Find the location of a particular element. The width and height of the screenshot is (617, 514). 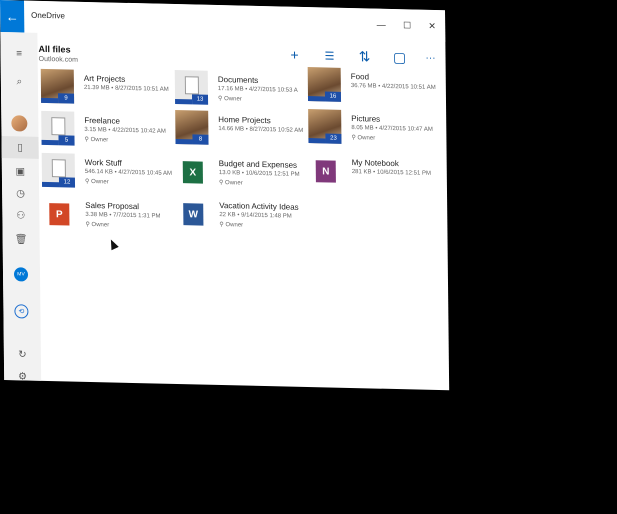

file-meta: 14.66 MB • 8/27/2015 10:52 AM is located at coordinates (261, 129).